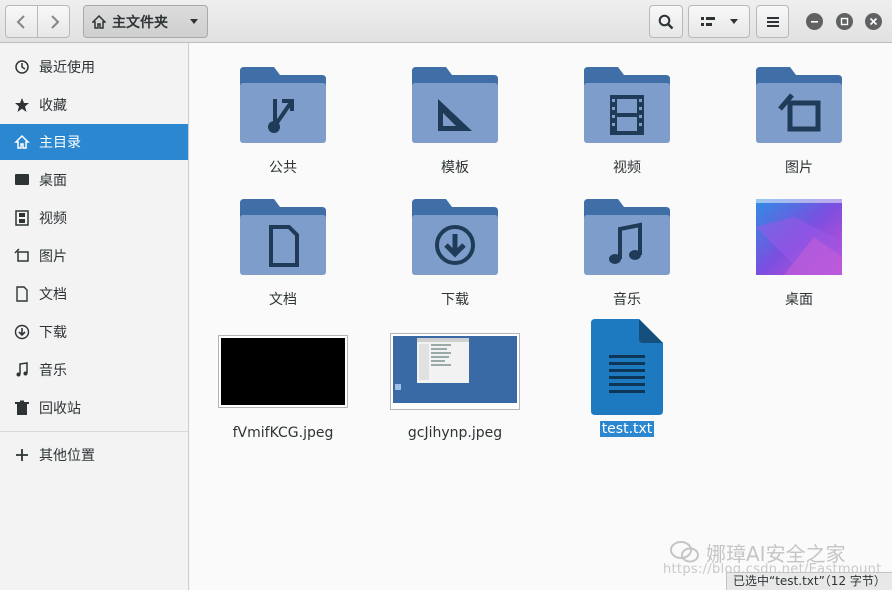 This screenshot has height=590, width=892. Describe the element at coordinates (22, 332) in the screenshot. I see `download-icon` at that location.